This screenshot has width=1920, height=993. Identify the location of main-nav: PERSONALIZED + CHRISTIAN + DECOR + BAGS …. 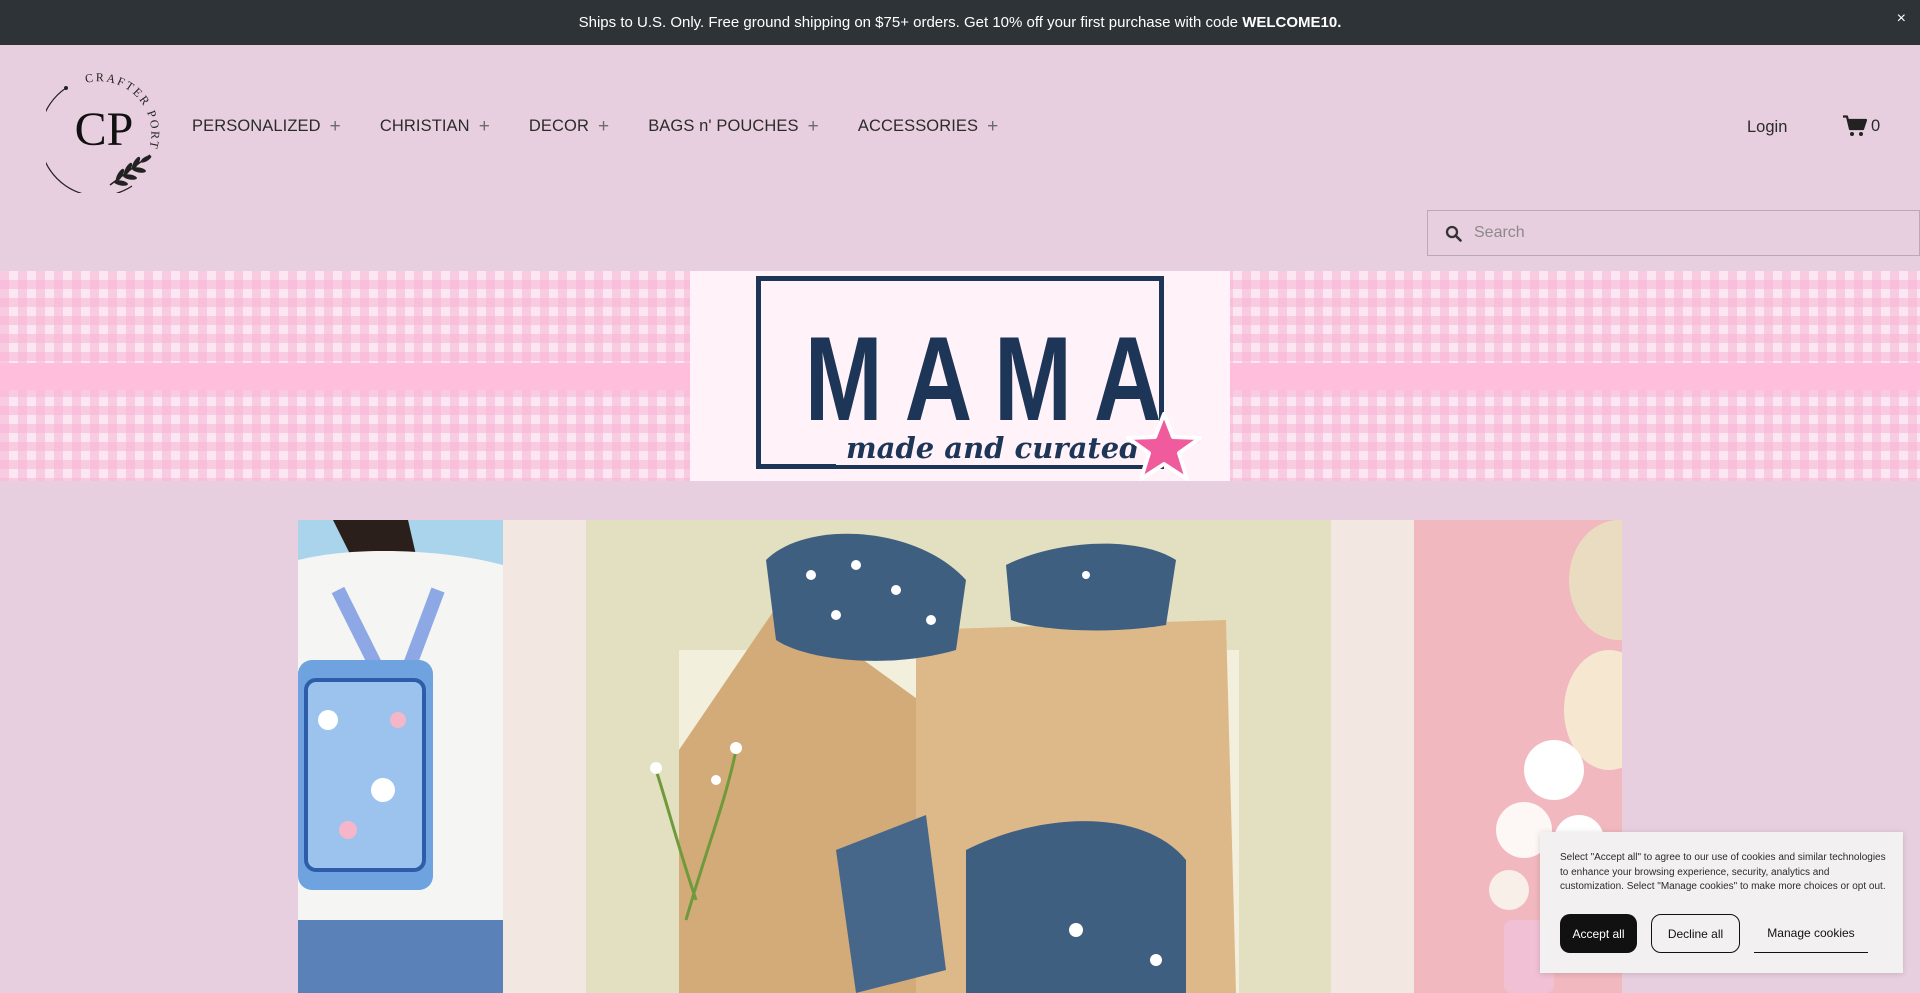
(614, 126).